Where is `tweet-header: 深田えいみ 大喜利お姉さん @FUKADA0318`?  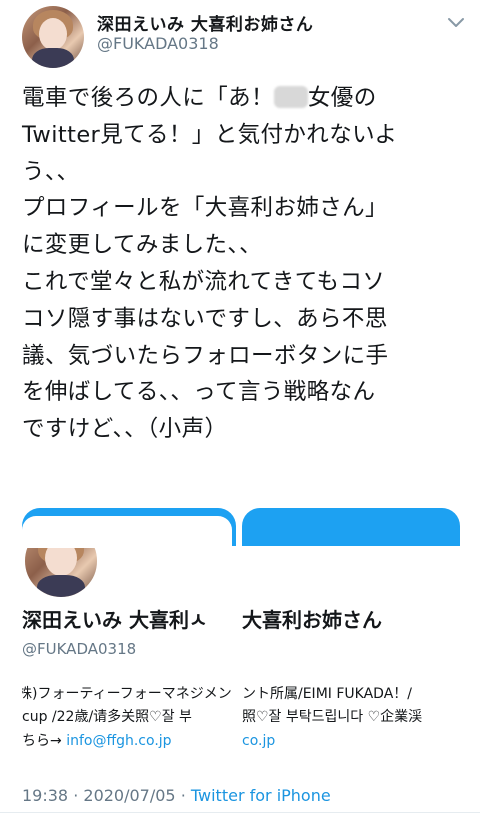 tweet-header: 深田えいみ 大喜利お姉さん @FUKADA0318 is located at coordinates (240, 35).